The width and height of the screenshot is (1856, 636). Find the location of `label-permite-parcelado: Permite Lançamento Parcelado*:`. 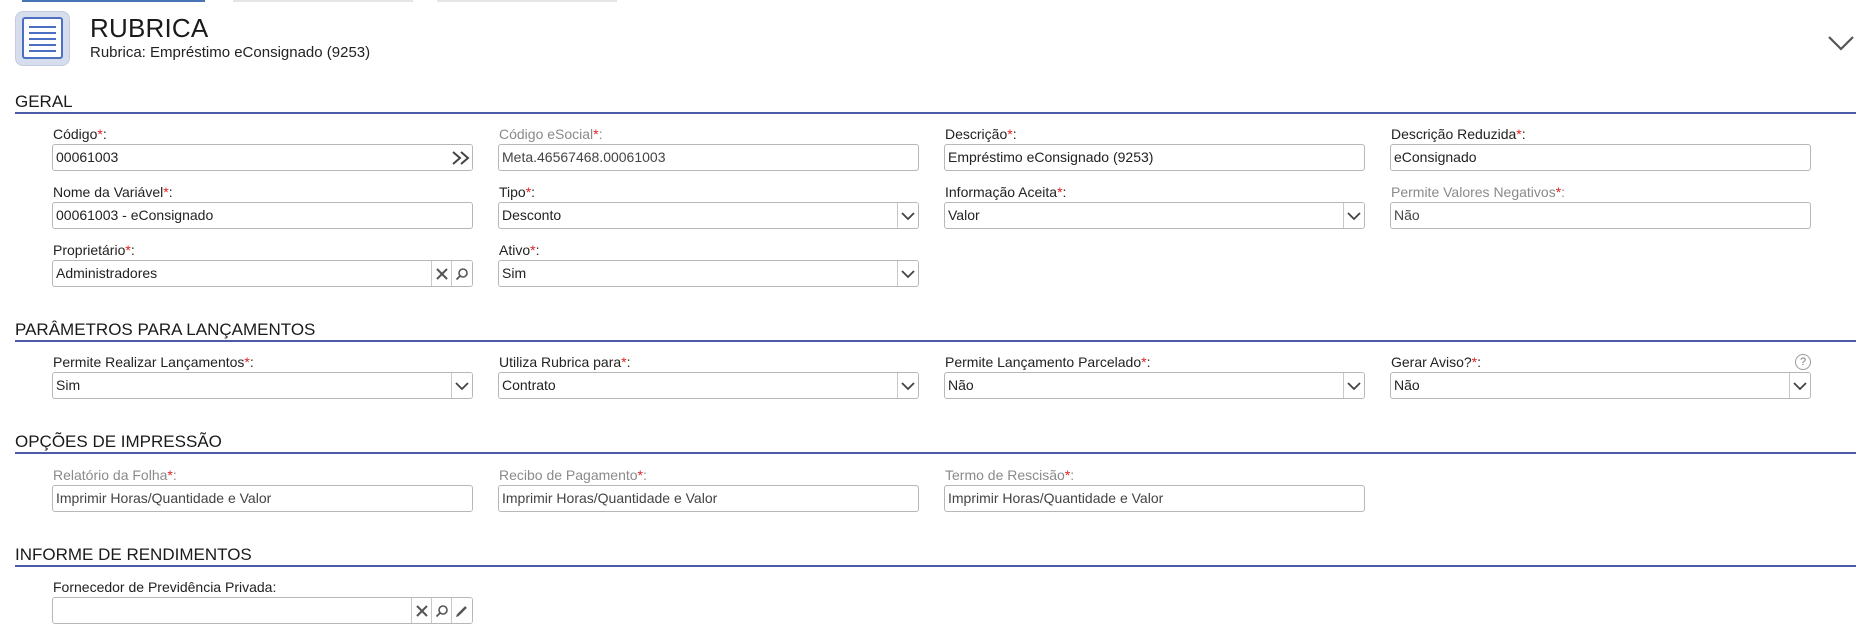

label-permite-parcelado: Permite Lançamento Parcelado*: is located at coordinates (1048, 362).